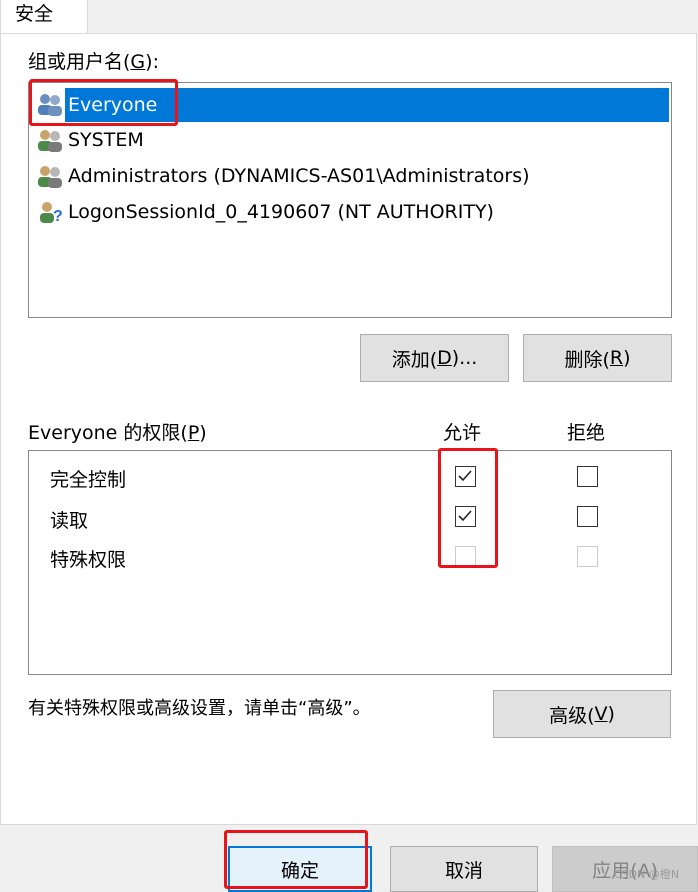 This screenshot has height=892, width=698. I want to click on tab-security: 安全, so click(44, 17).